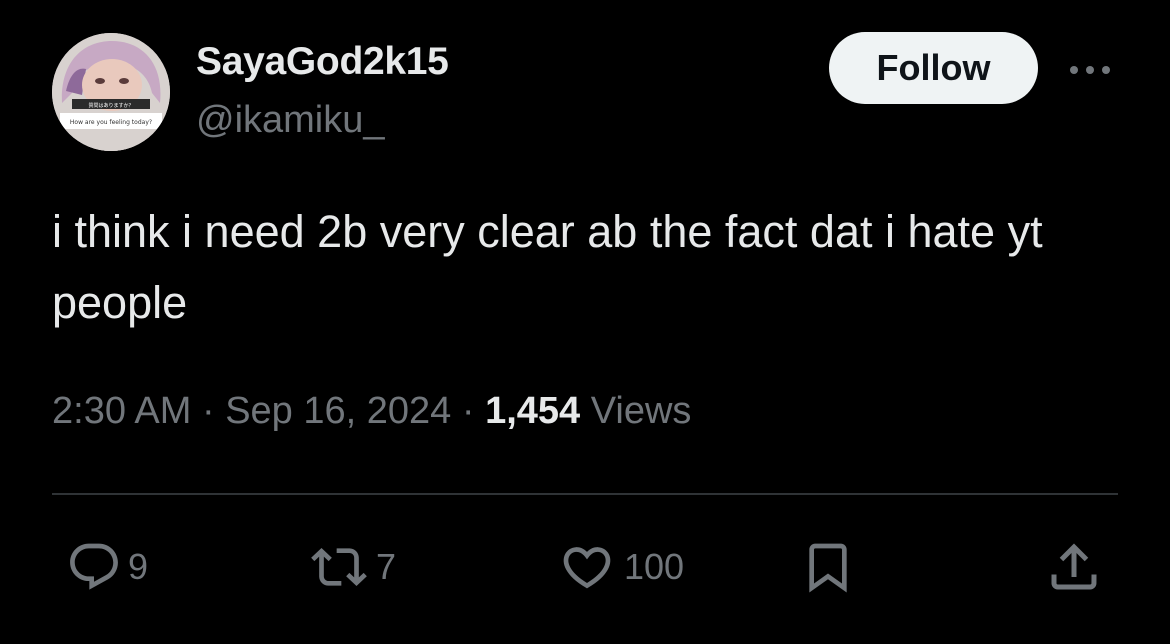 The height and width of the screenshot is (644, 1170). Describe the element at coordinates (111, 122) in the screenshot. I see `avatar-caption: How are you feeling today?` at that location.